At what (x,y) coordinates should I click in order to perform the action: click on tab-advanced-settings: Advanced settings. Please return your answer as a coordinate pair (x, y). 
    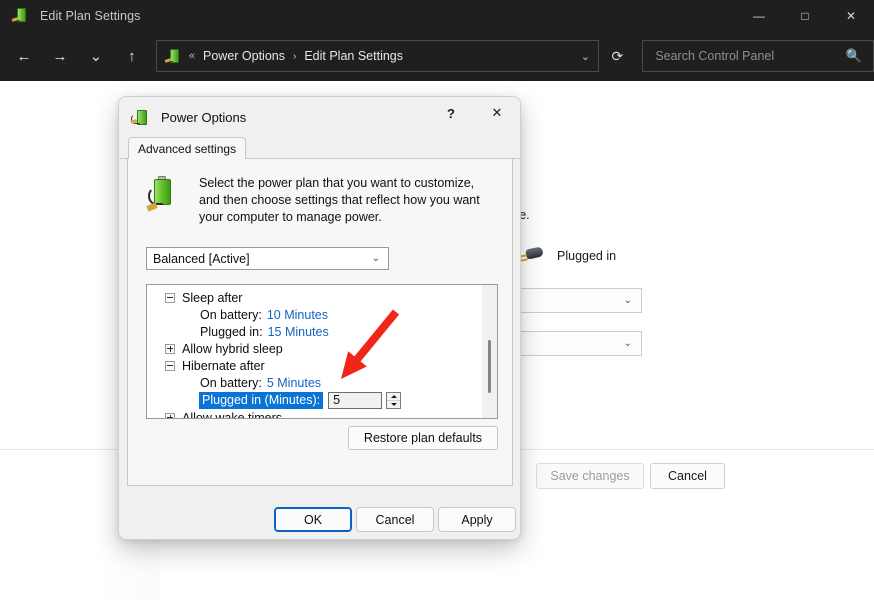
    Looking at the image, I should click on (187, 148).